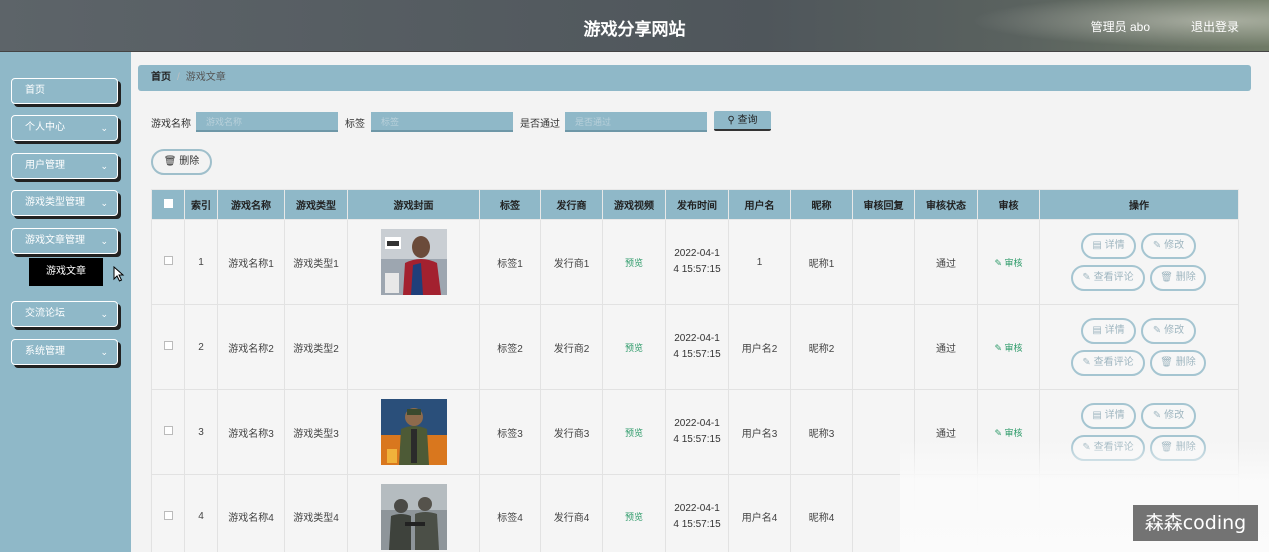 The height and width of the screenshot is (552, 1269). Describe the element at coordinates (821, 262) in the screenshot. I see `nickname-cell: 昵称1` at that location.